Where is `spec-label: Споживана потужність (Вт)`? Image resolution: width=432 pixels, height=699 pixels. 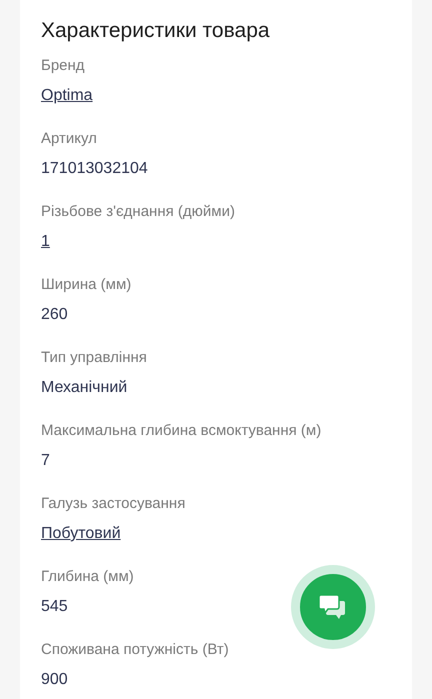
spec-label: Споживана потужність (Вт) is located at coordinates (135, 649).